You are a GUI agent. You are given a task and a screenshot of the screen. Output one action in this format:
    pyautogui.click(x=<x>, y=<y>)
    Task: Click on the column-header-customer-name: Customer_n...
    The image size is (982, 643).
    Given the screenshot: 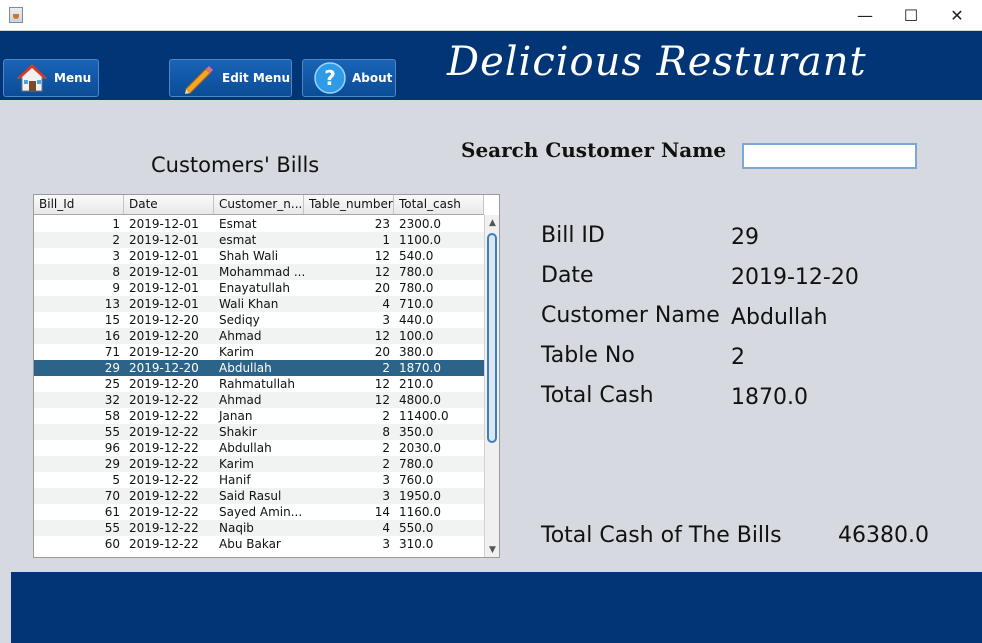 What is the action you would take?
    pyautogui.click(x=259, y=204)
    